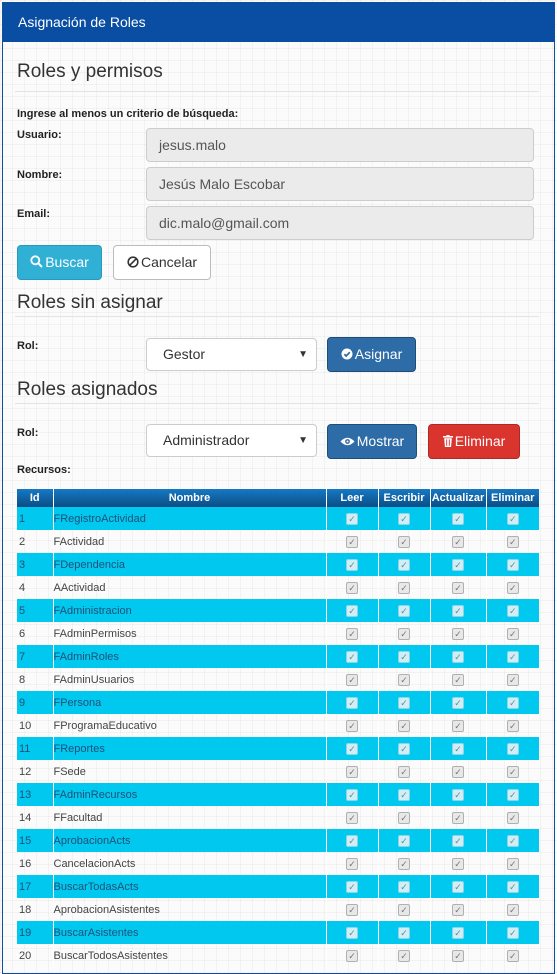 This screenshot has height=974, width=557. Describe the element at coordinates (278, 587) in the screenshot. I see `table-row: 4 AActividad ✓ ✓ ✓ ✓` at that location.